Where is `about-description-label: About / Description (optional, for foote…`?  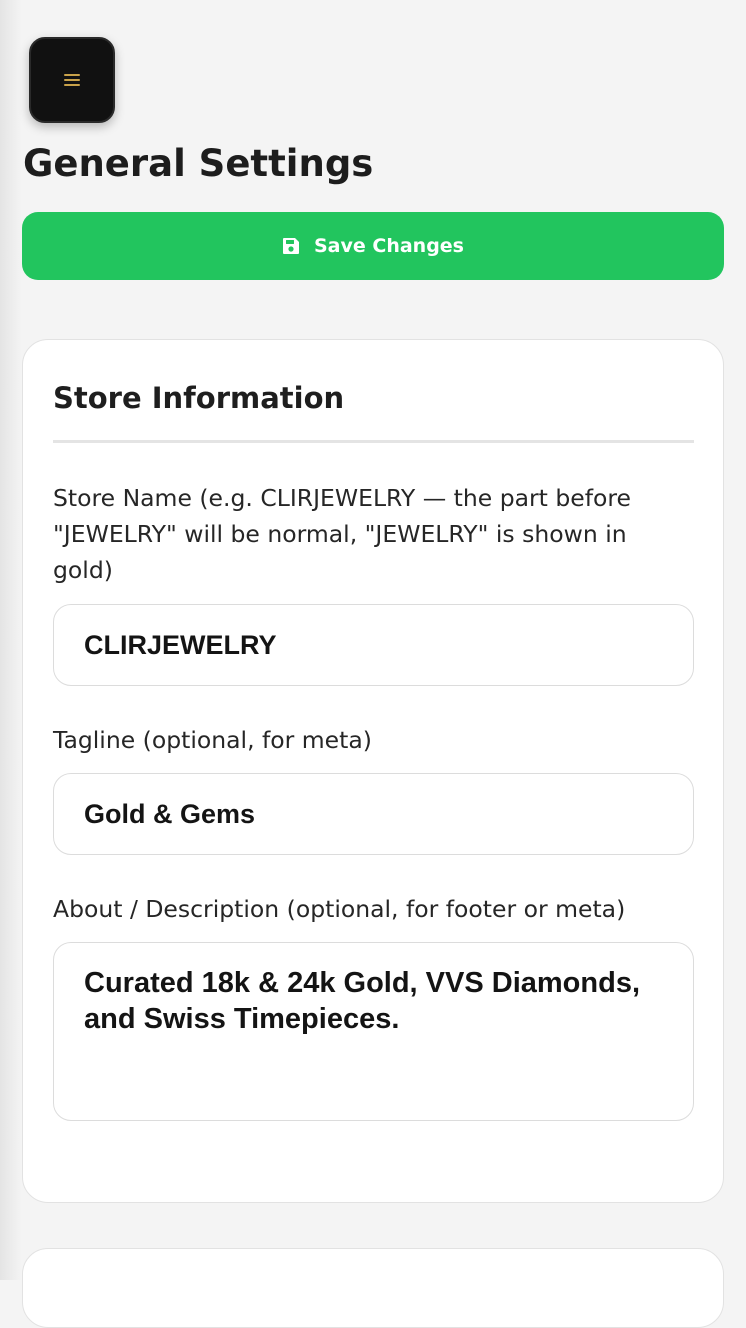
about-description-label: About / Description (optional, for foote… is located at coordinates (339, 909).